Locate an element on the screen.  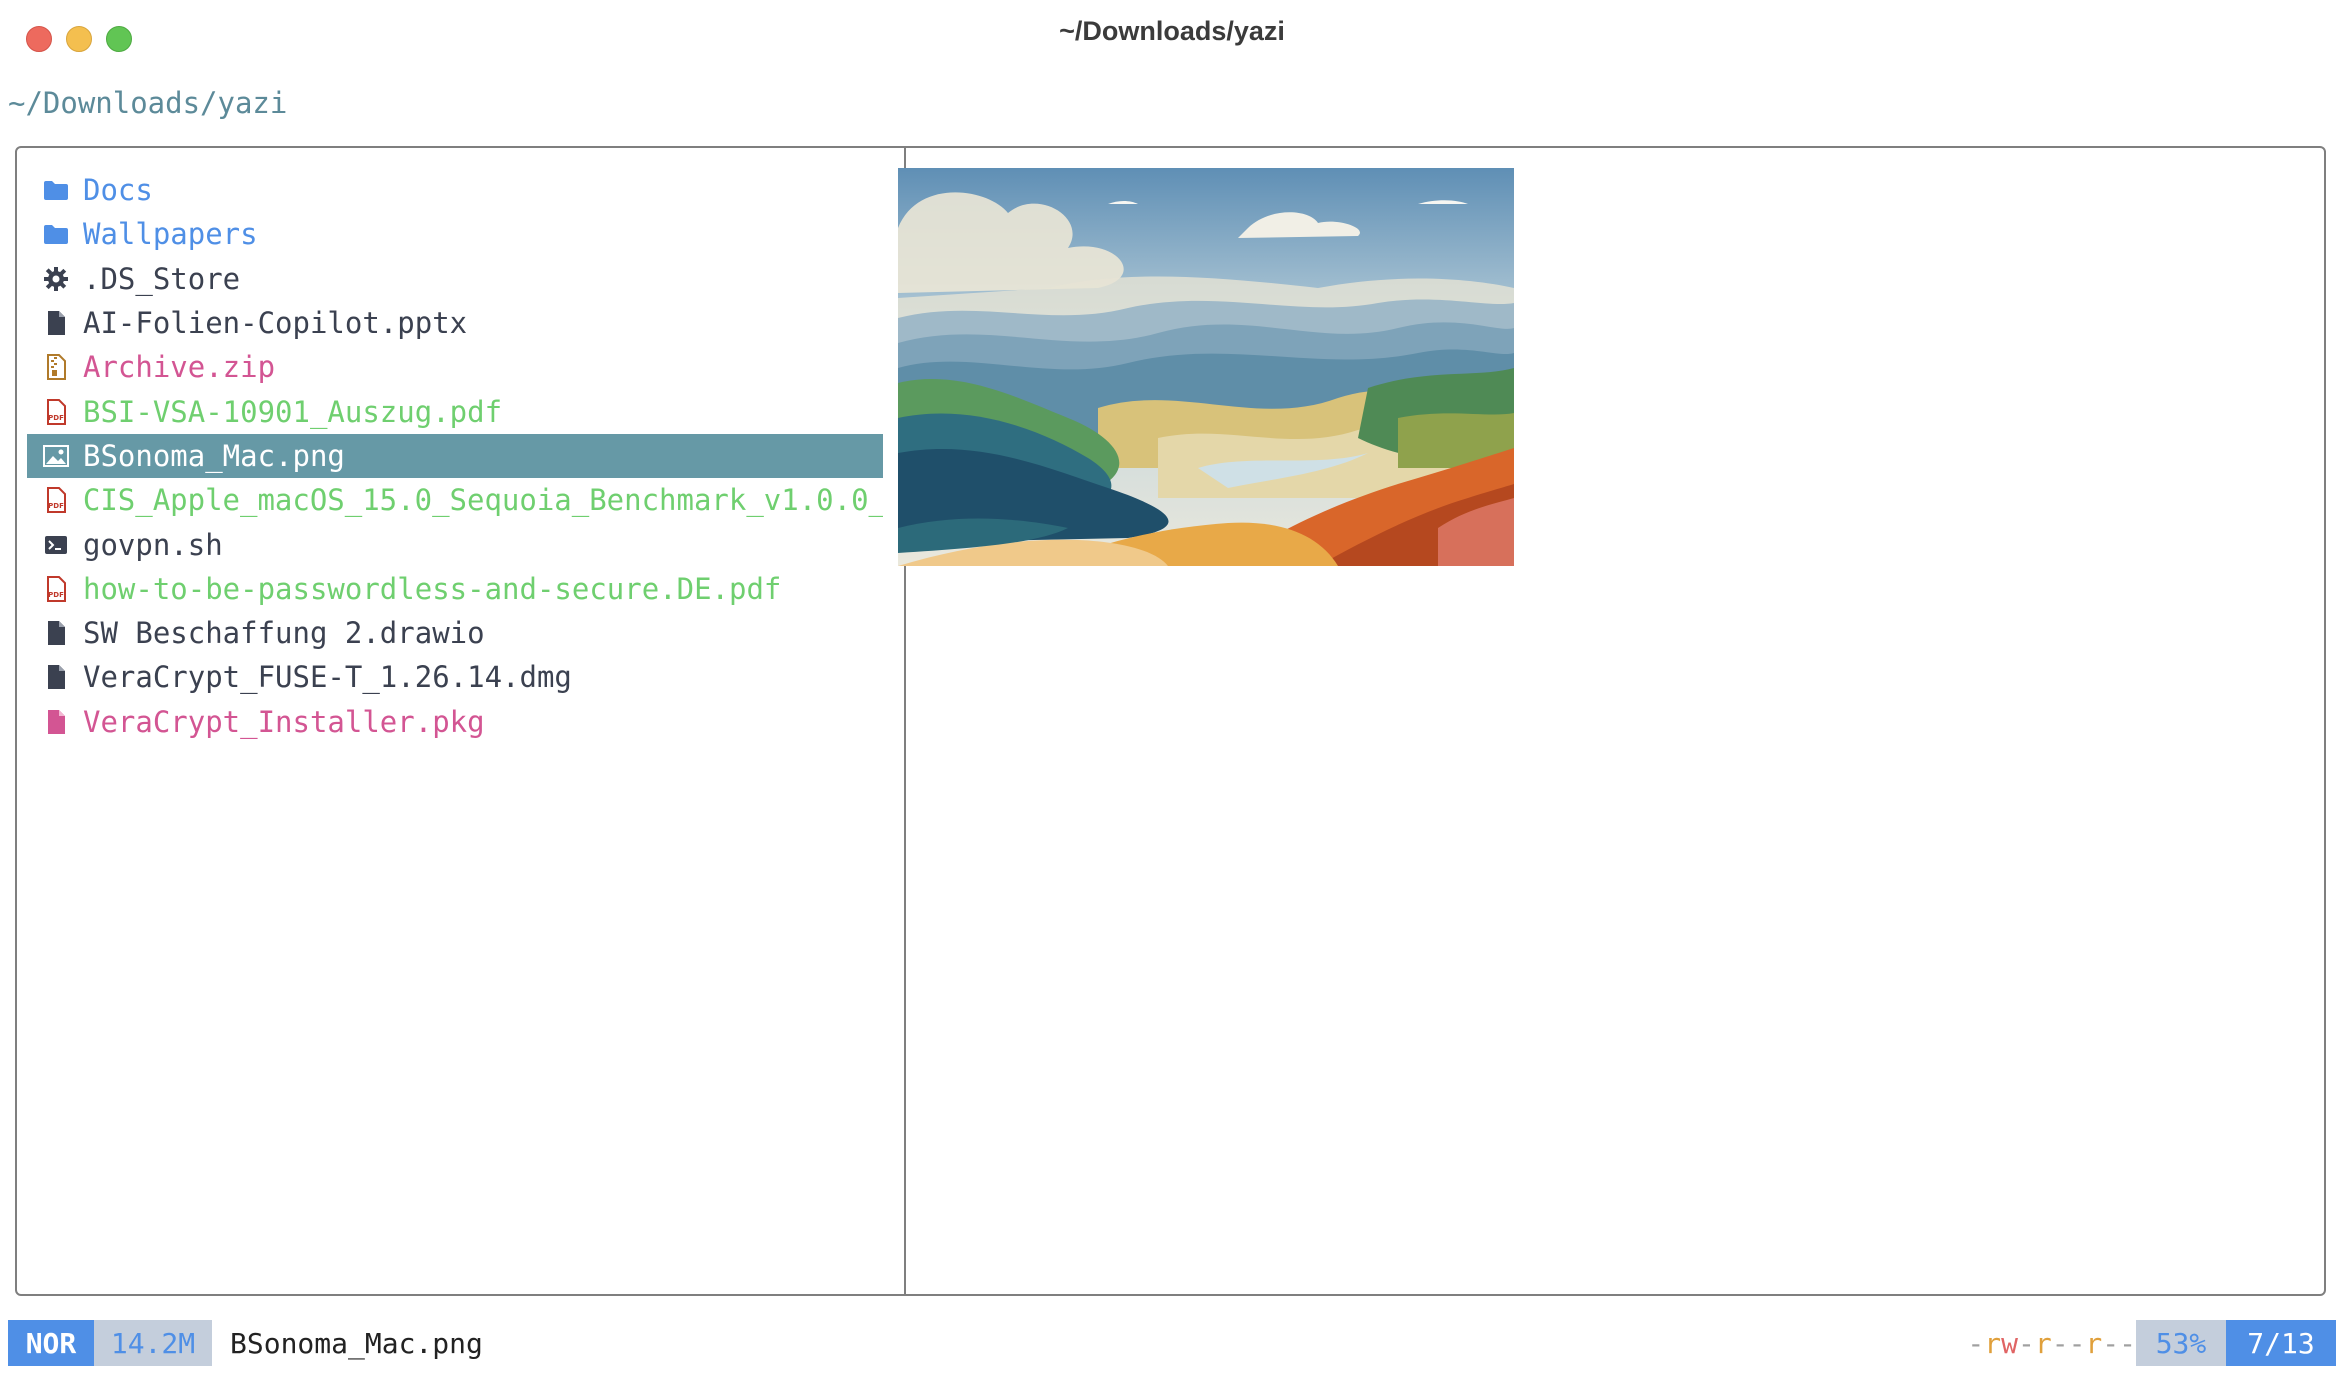
file-row: AI-Folien-Copilot.pptx is located at coordinates (455, 323).